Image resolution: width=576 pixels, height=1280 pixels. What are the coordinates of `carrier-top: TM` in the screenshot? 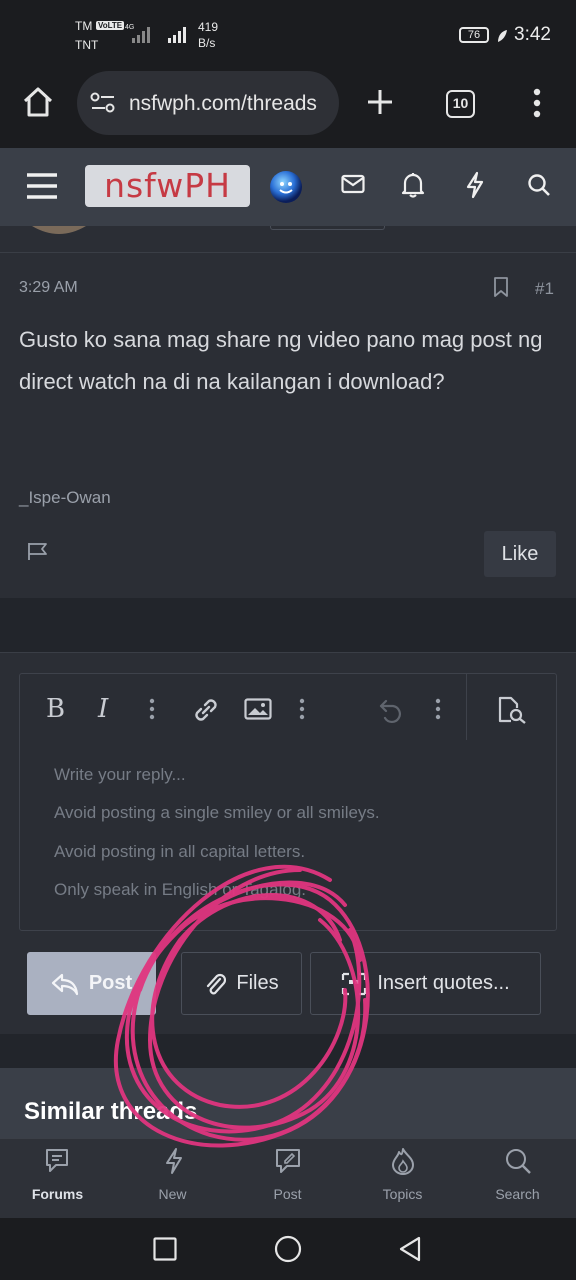 It's located at (84, 26).